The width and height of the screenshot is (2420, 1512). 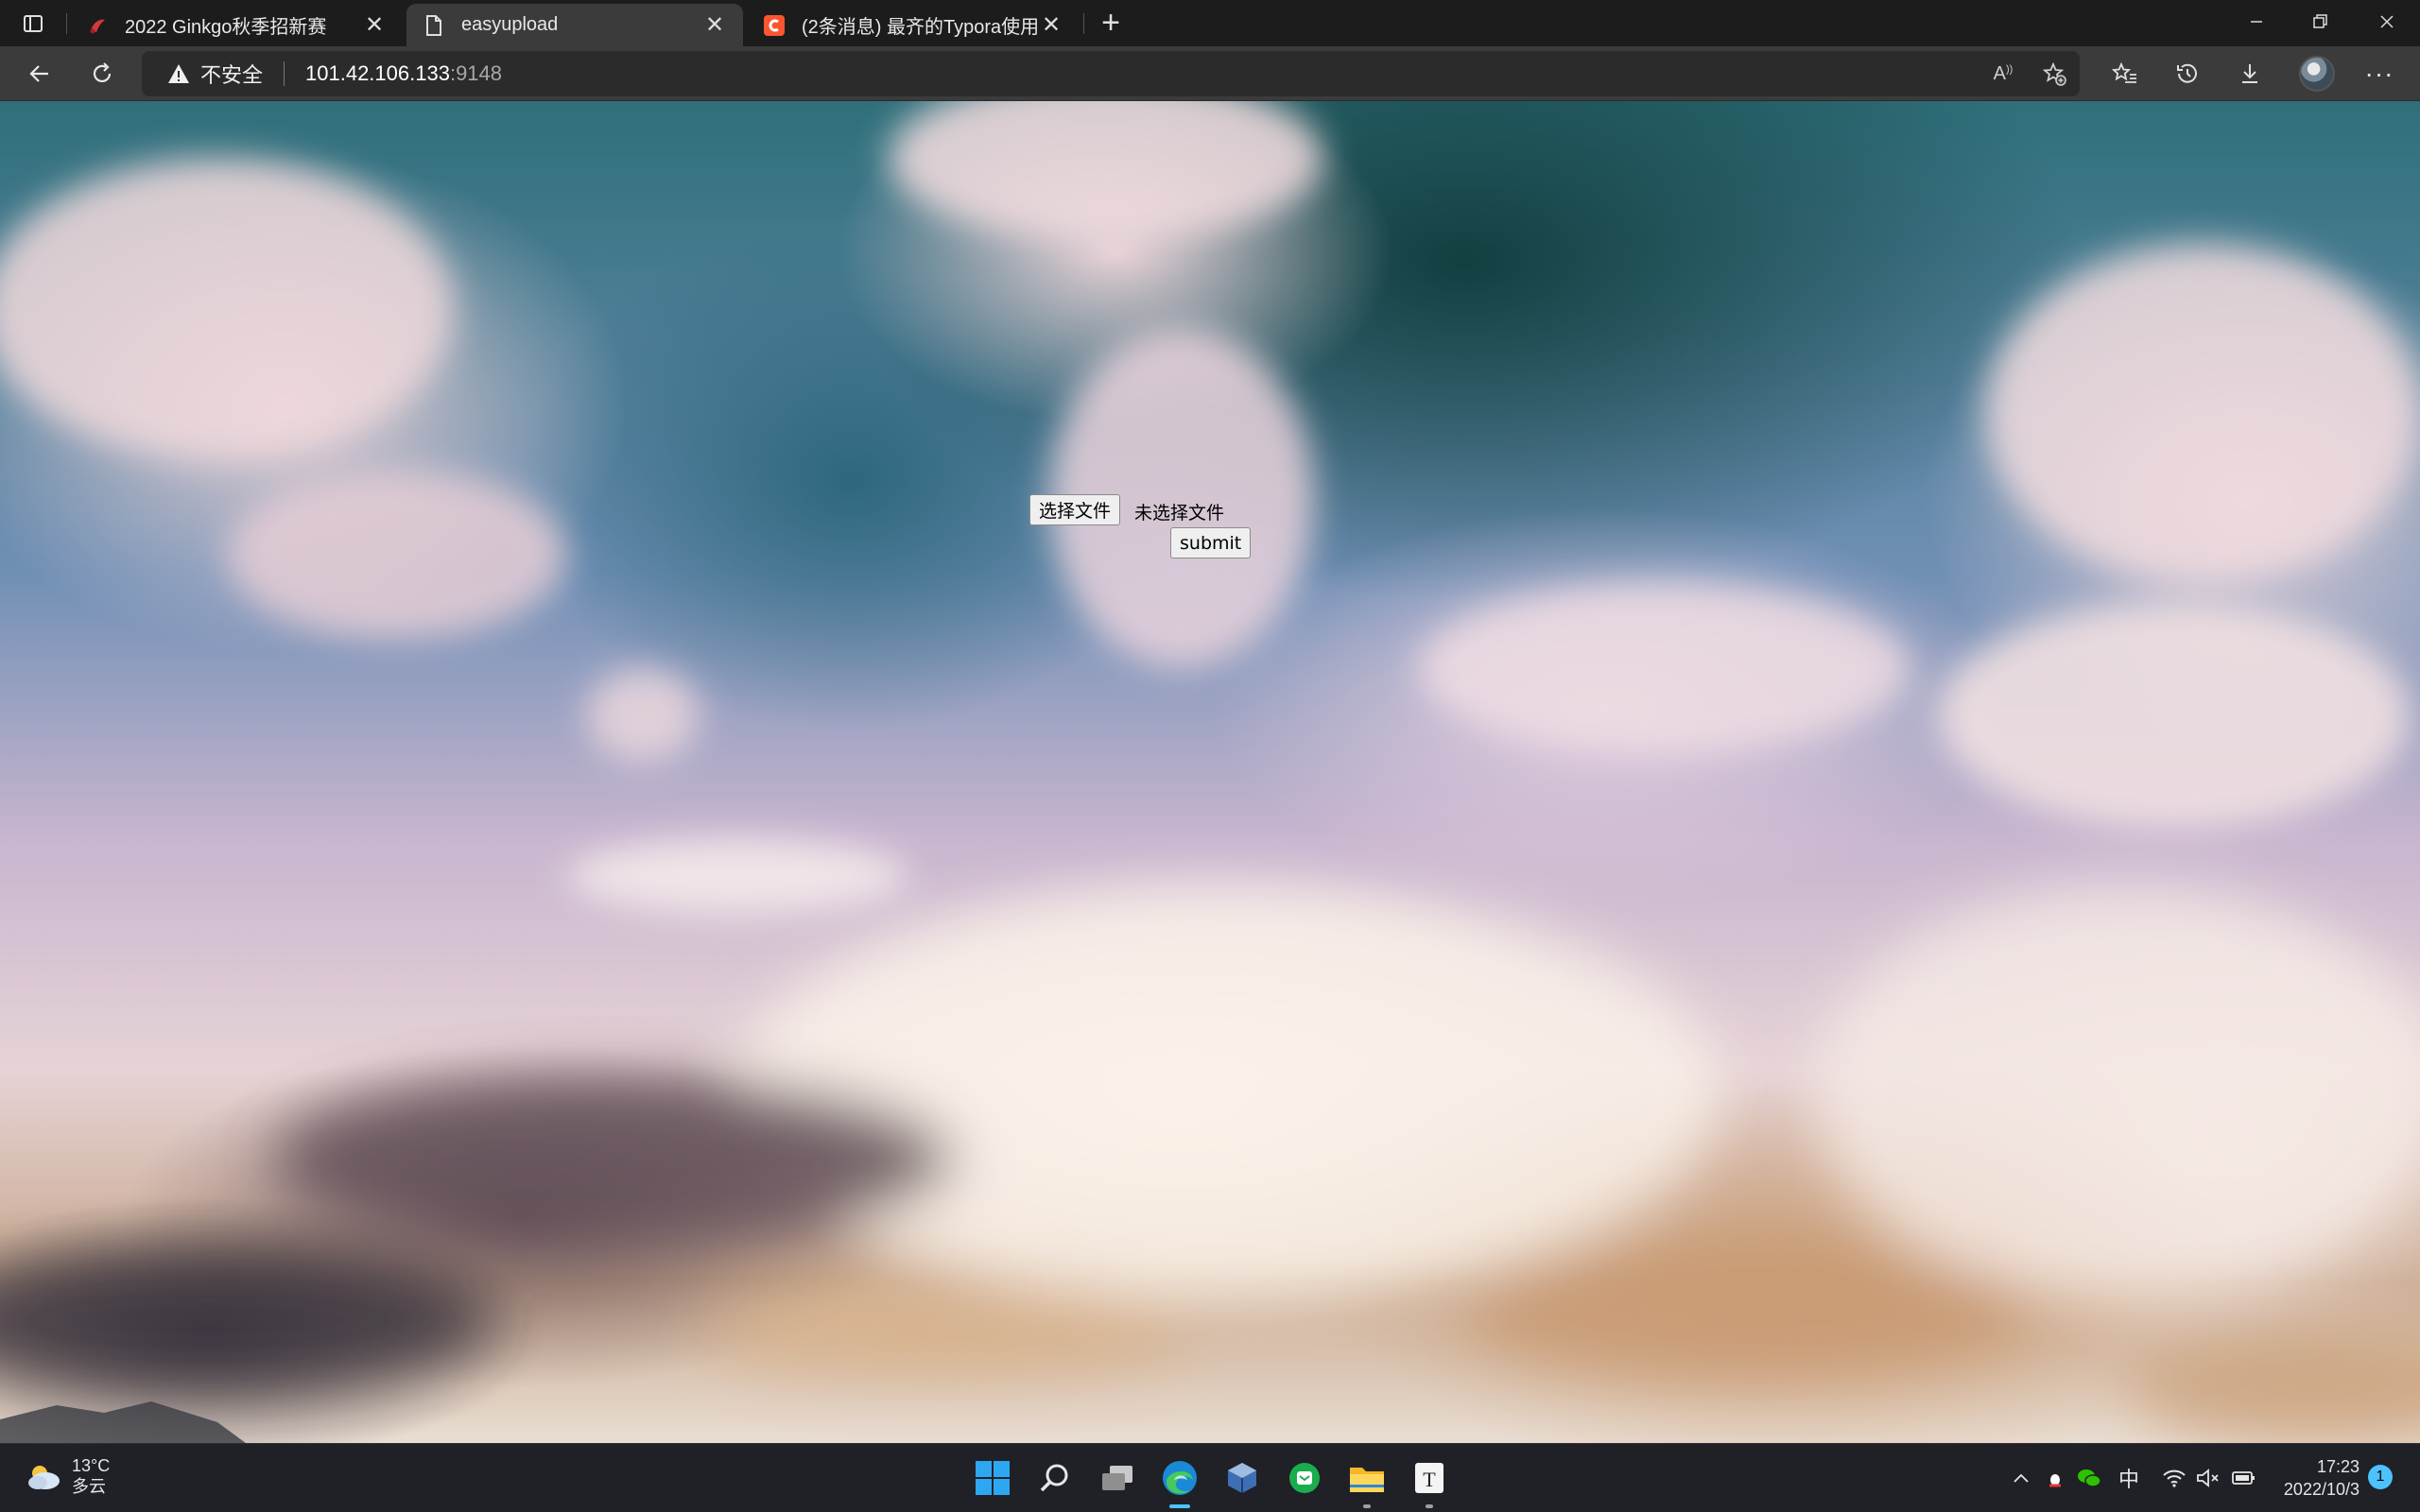 What do you see at coordinates (1142, 532) in the screenshot?
I see `upload-form: 选择文件 未选择文件 submit` at bounding box center [1142, 532].